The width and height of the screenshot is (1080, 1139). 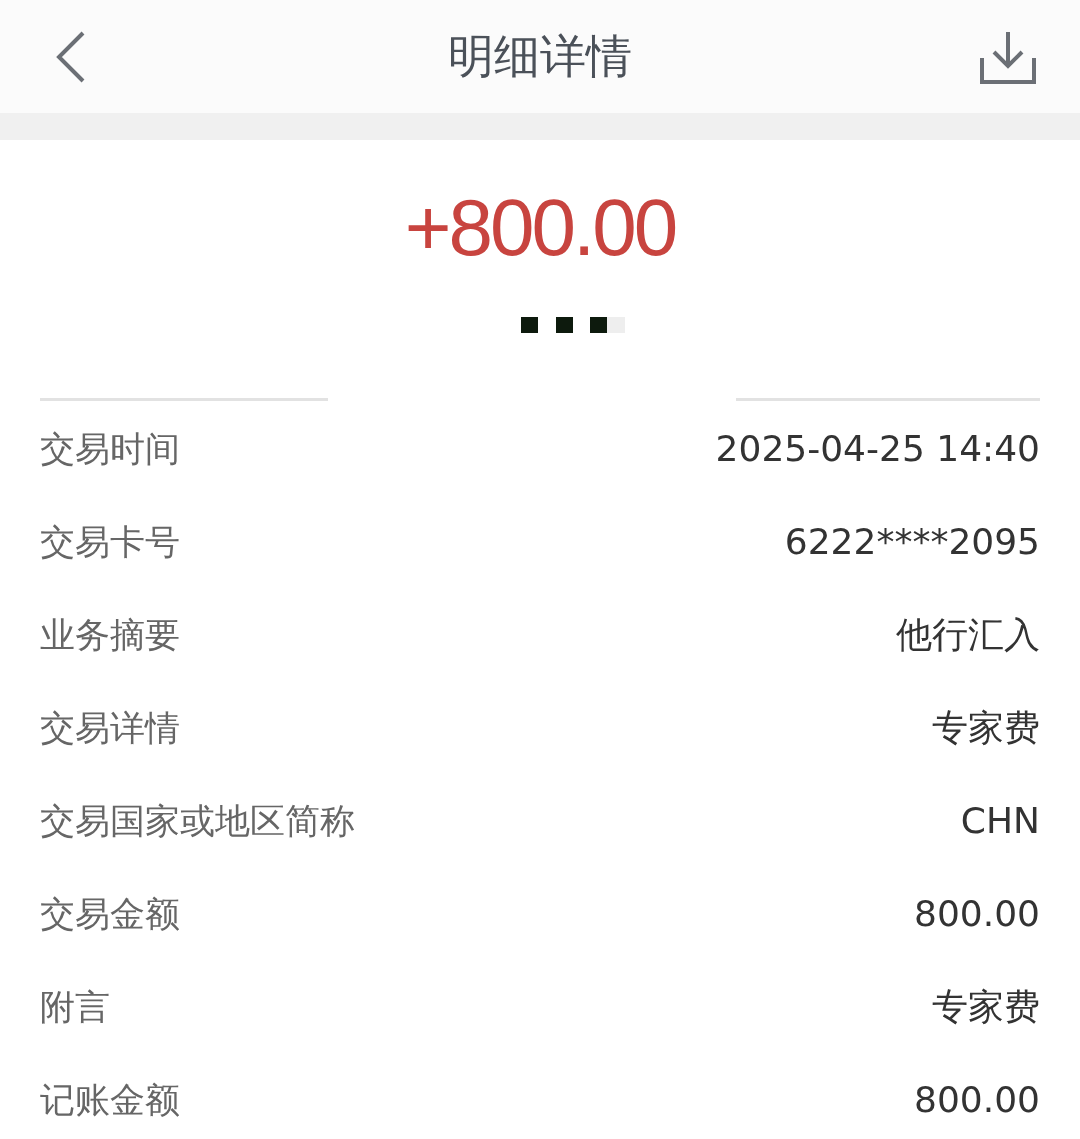 What do you see at coordinates (110, 542) in the screenshot?
I see `detail-label: 交易卡号` at bounding box center [110, 542].